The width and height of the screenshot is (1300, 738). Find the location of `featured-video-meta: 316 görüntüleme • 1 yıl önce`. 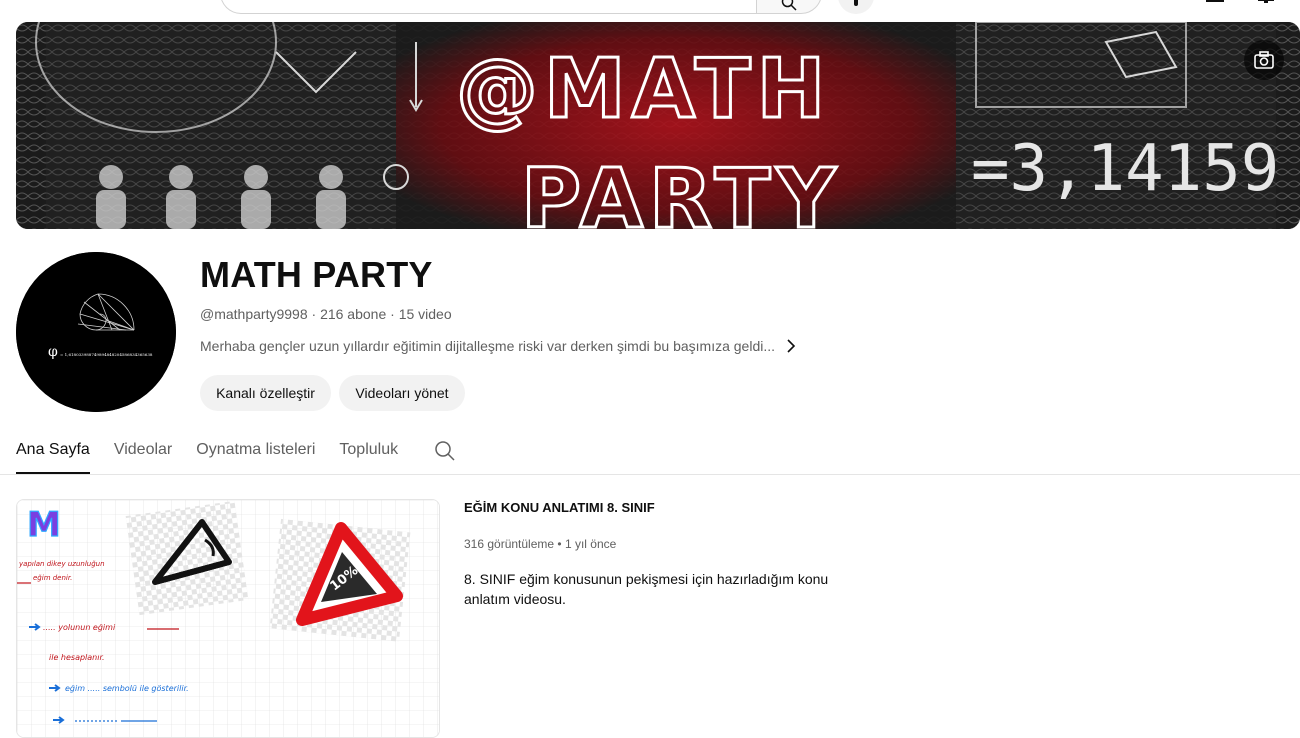

featured-video-meta: 316 görüntüleme • 1 yıl önce is located at coordinates (540, 544).